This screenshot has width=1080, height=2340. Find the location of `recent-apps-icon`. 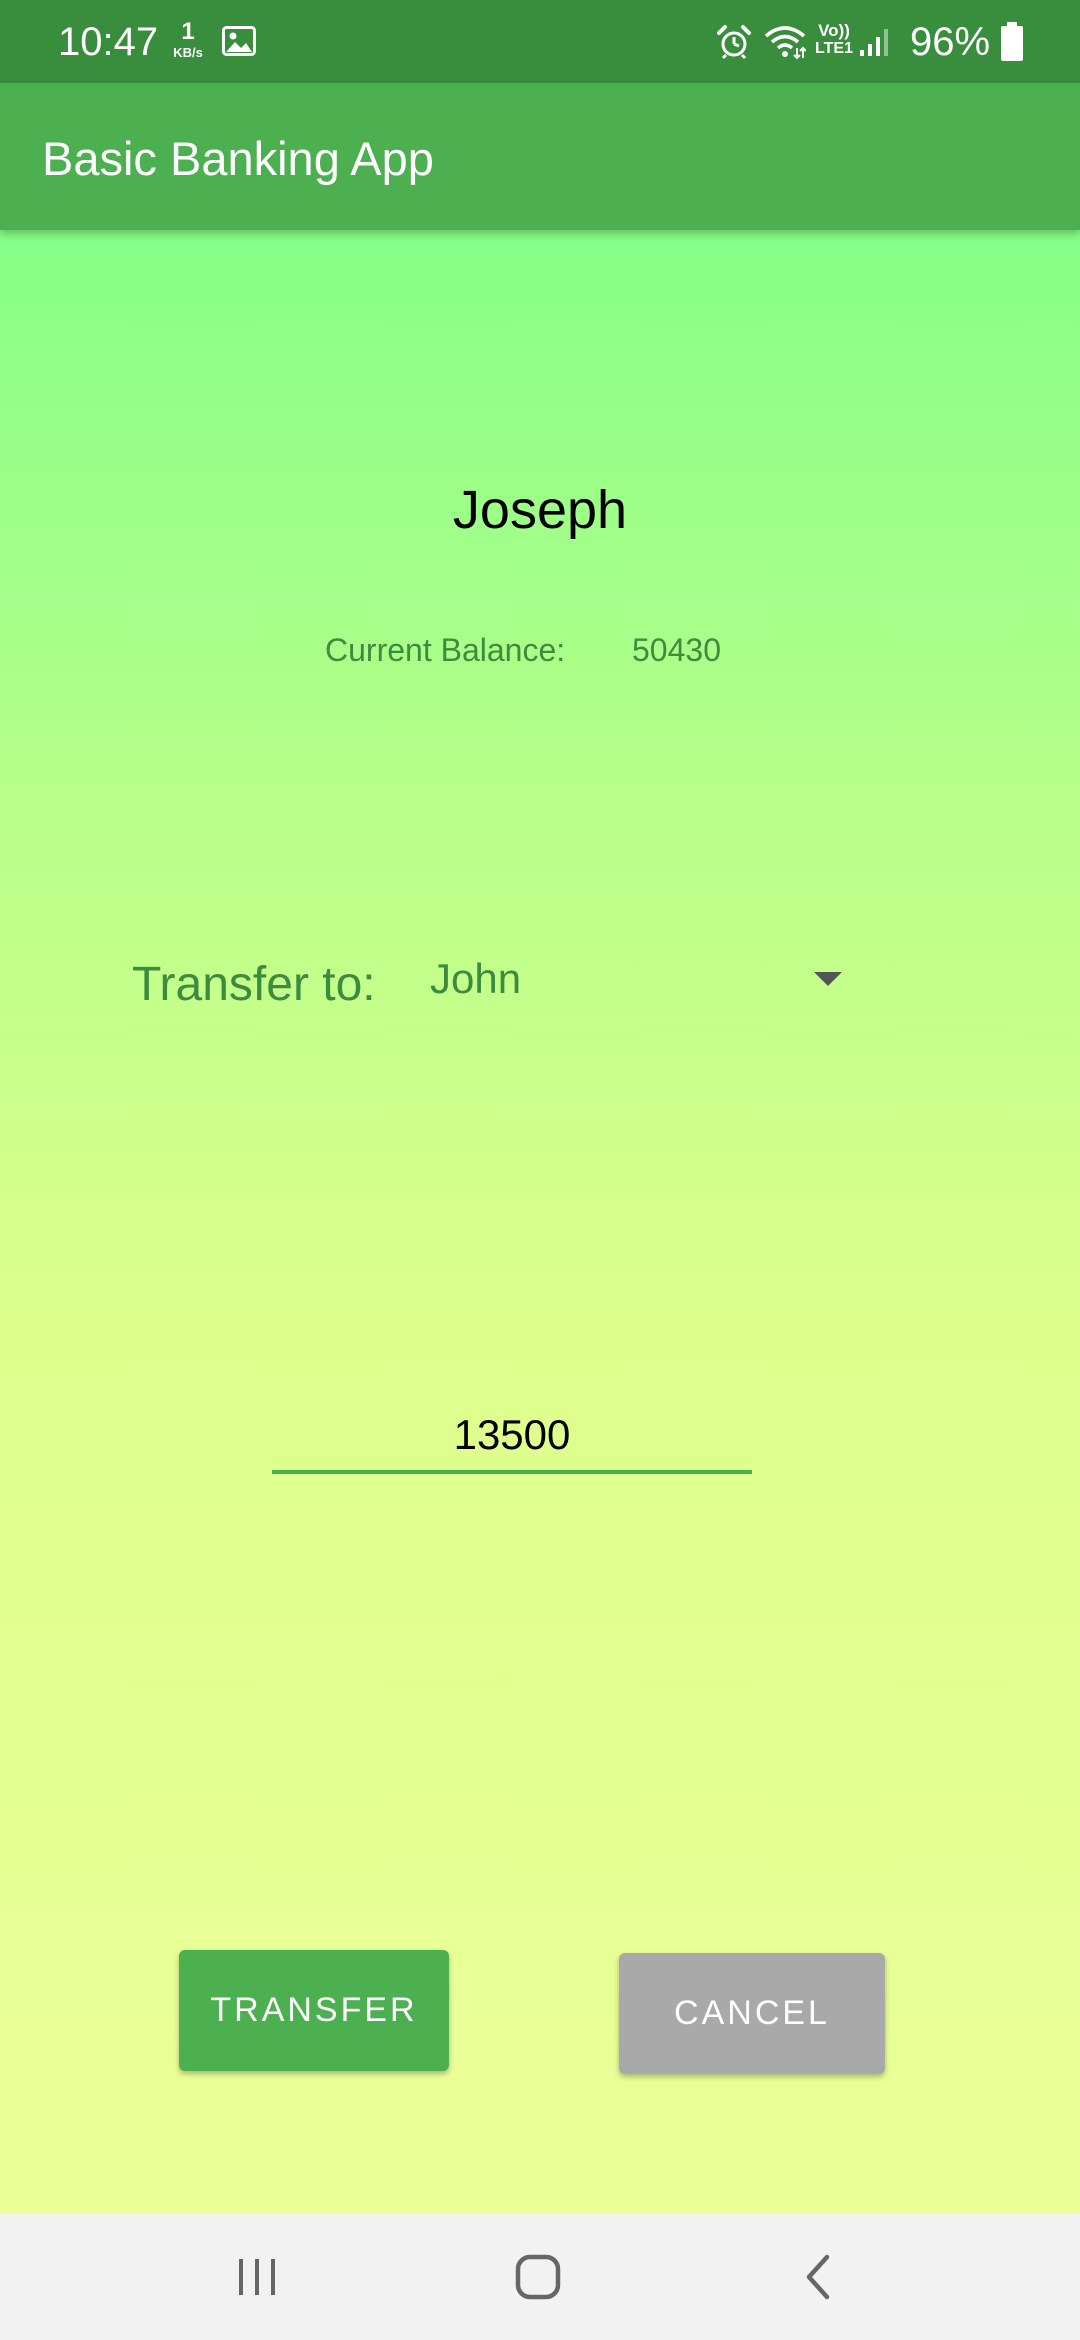

recent-apps-icon is located at coordinates (257, 2277).